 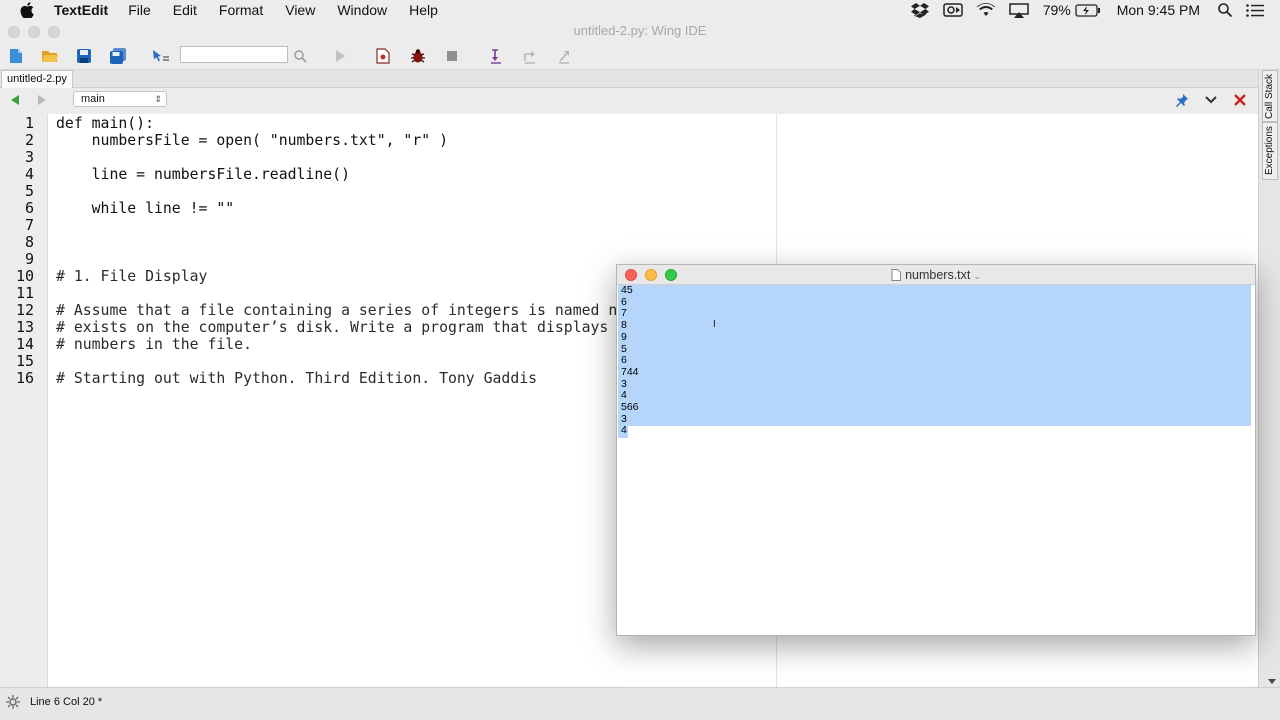 I want to click on line-number: 4, so click(x=29, y=174).